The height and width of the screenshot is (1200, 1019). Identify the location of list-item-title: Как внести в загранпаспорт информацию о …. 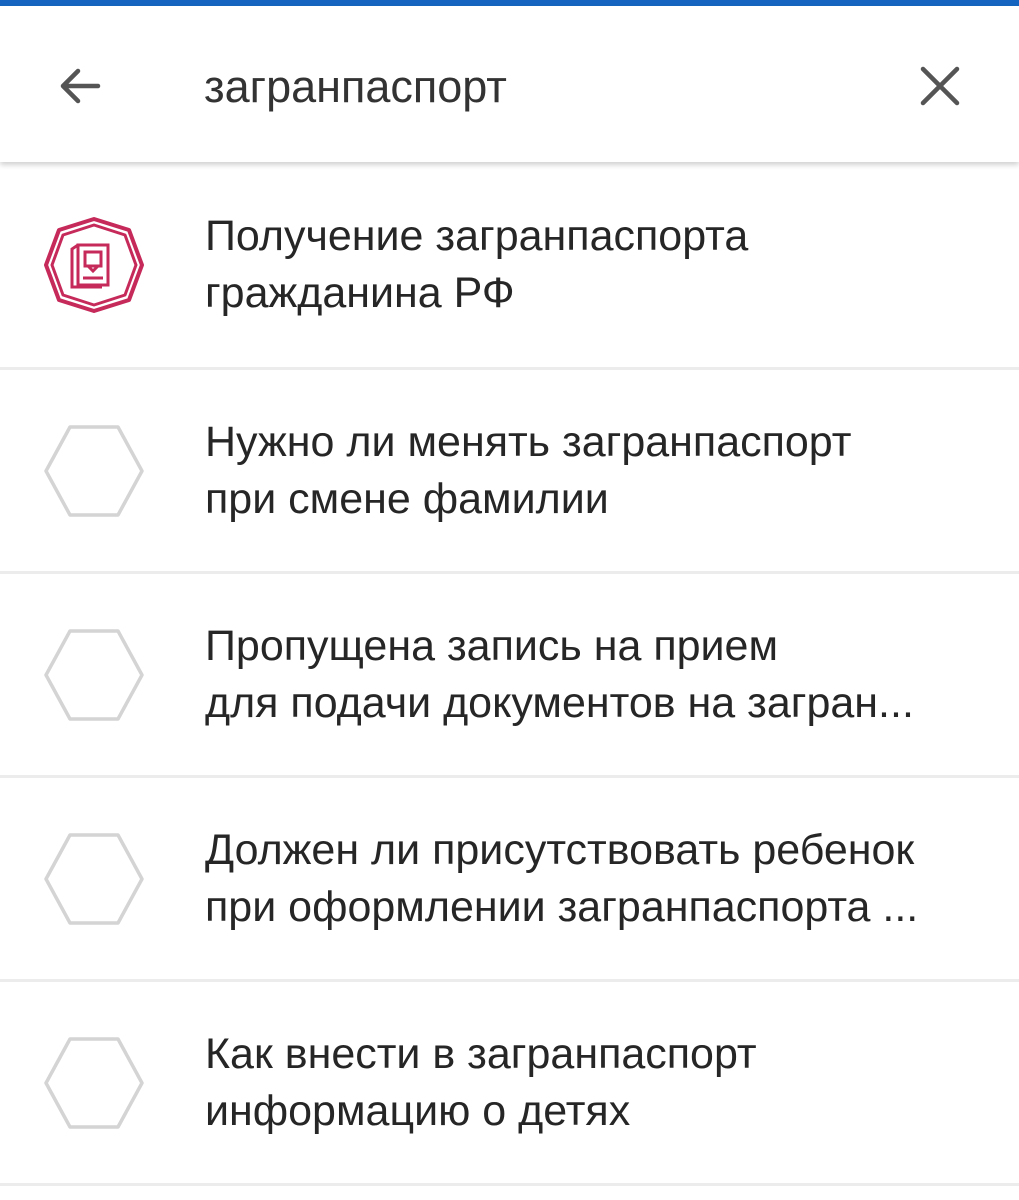
(481, 1082).